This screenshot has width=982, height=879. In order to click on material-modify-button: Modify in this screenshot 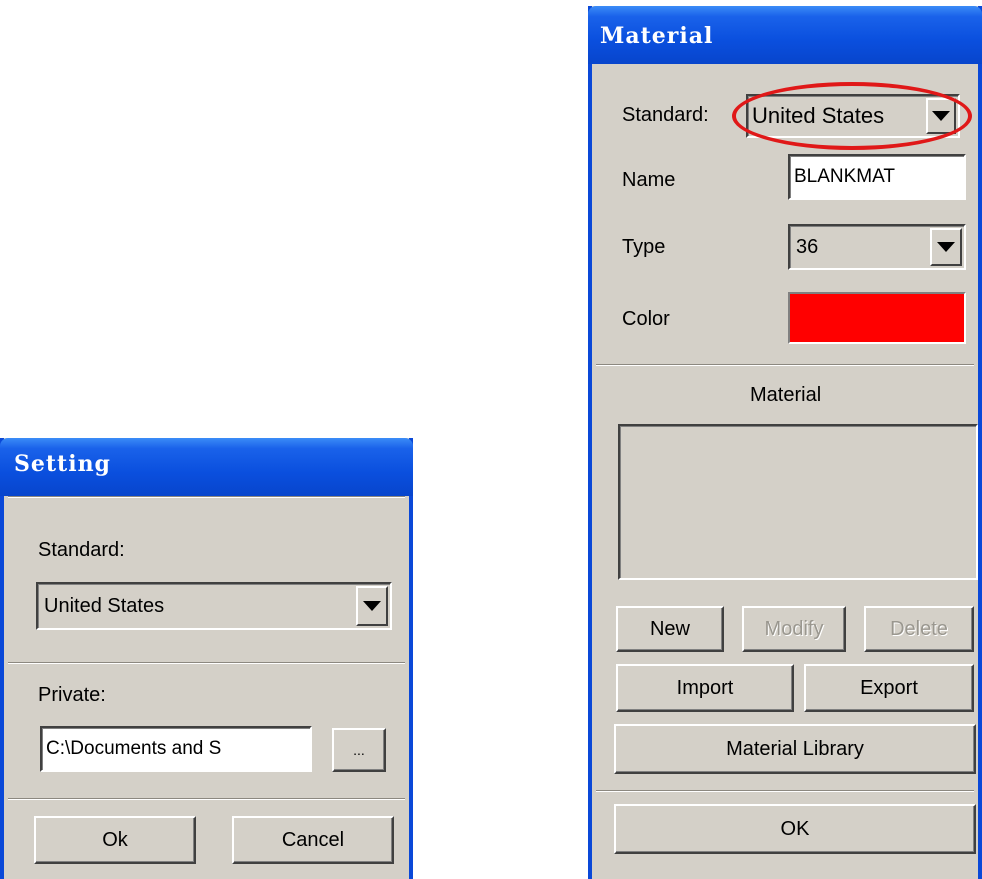, I will do `click(794, 629)`.